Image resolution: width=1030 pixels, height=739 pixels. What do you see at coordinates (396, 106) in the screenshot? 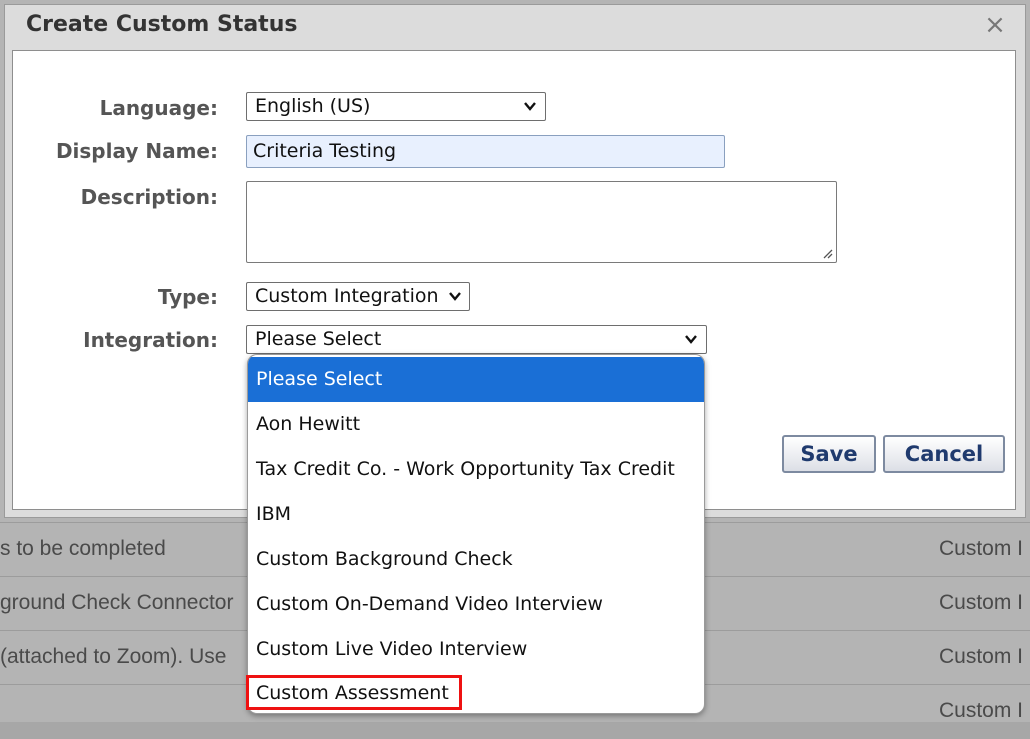
I see `language-select: English (US)` at bounding box center [396, 106].